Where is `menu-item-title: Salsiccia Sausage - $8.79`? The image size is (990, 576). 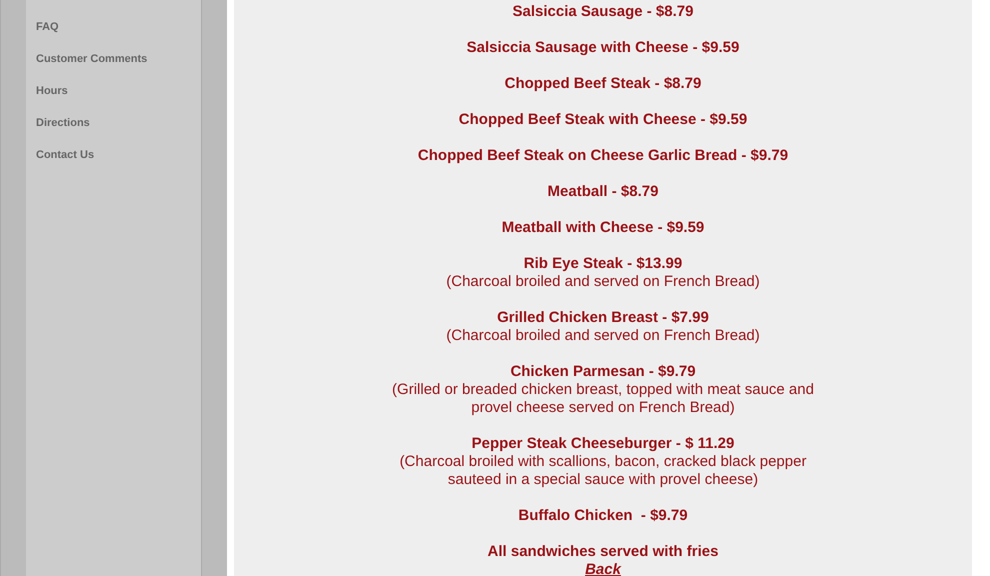
menu-item-title: Salsiccia Sausage - $8.79 is located at coordinates (603, 12).